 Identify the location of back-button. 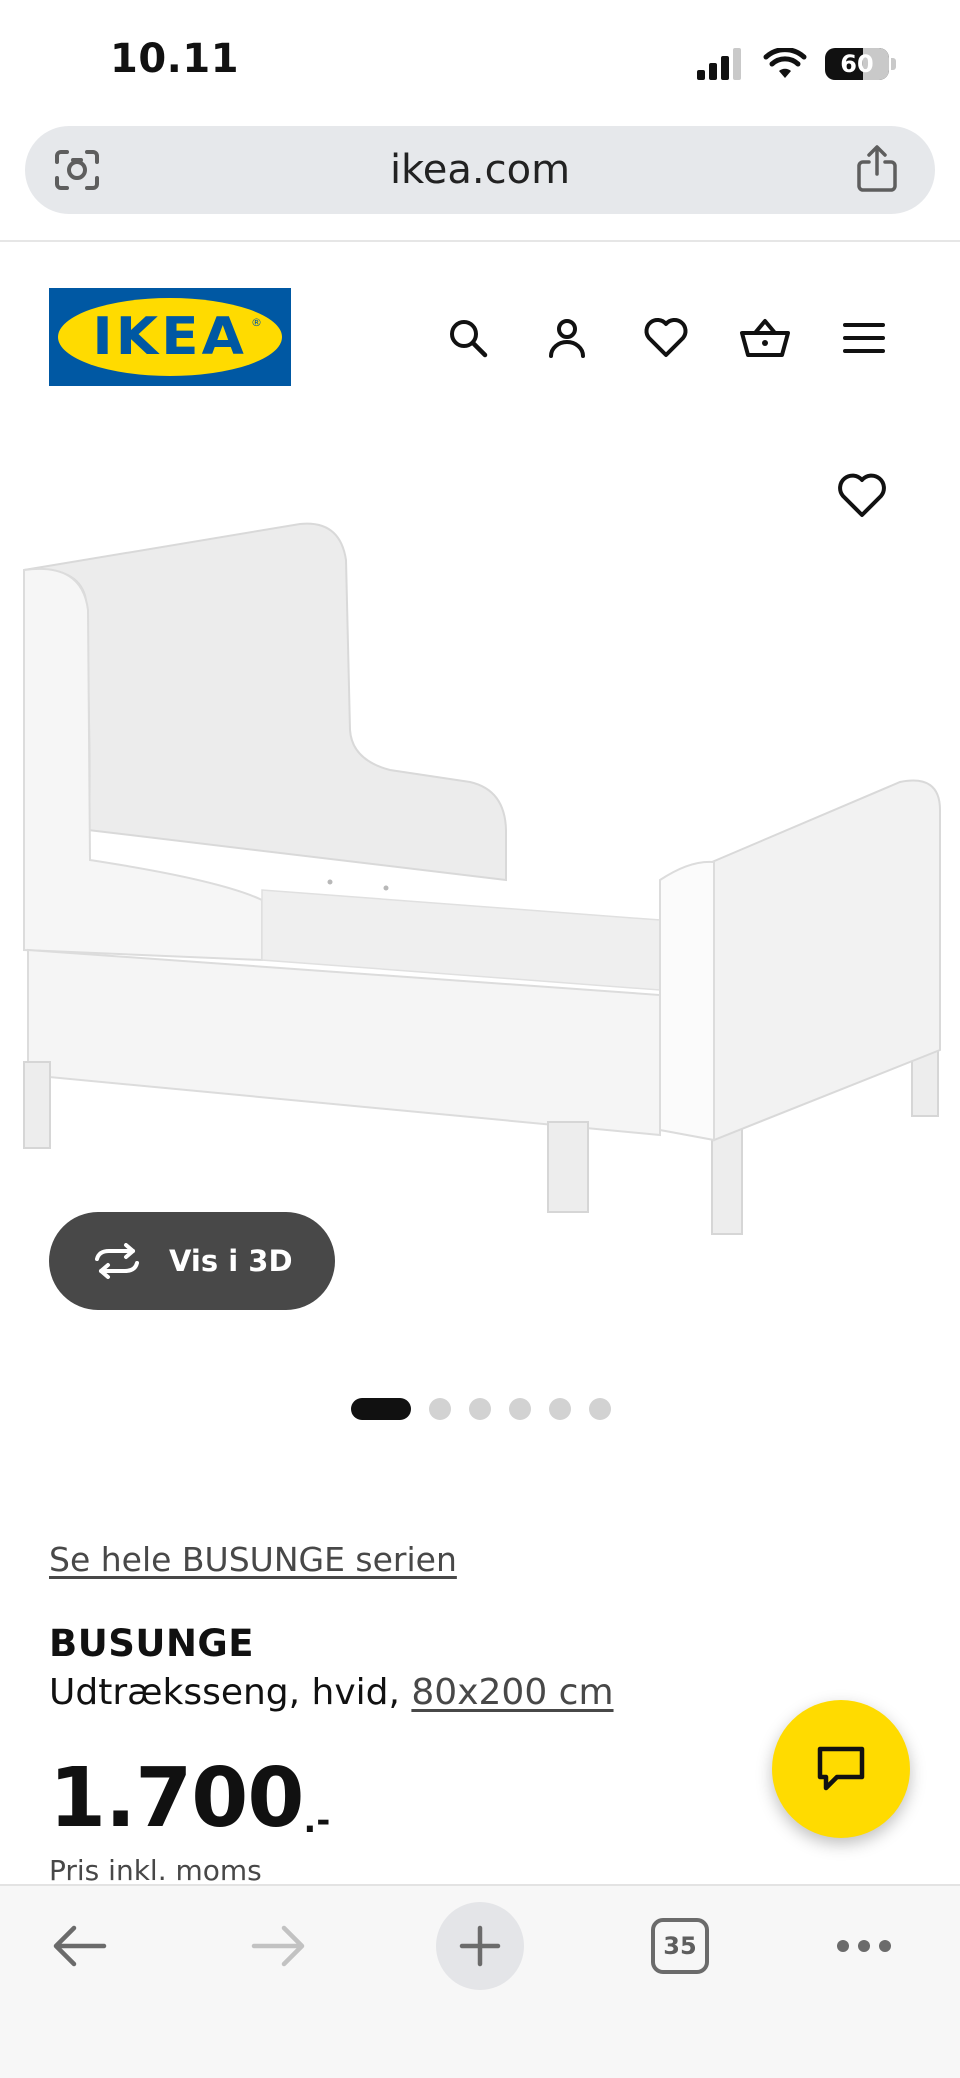
(79, 1946).